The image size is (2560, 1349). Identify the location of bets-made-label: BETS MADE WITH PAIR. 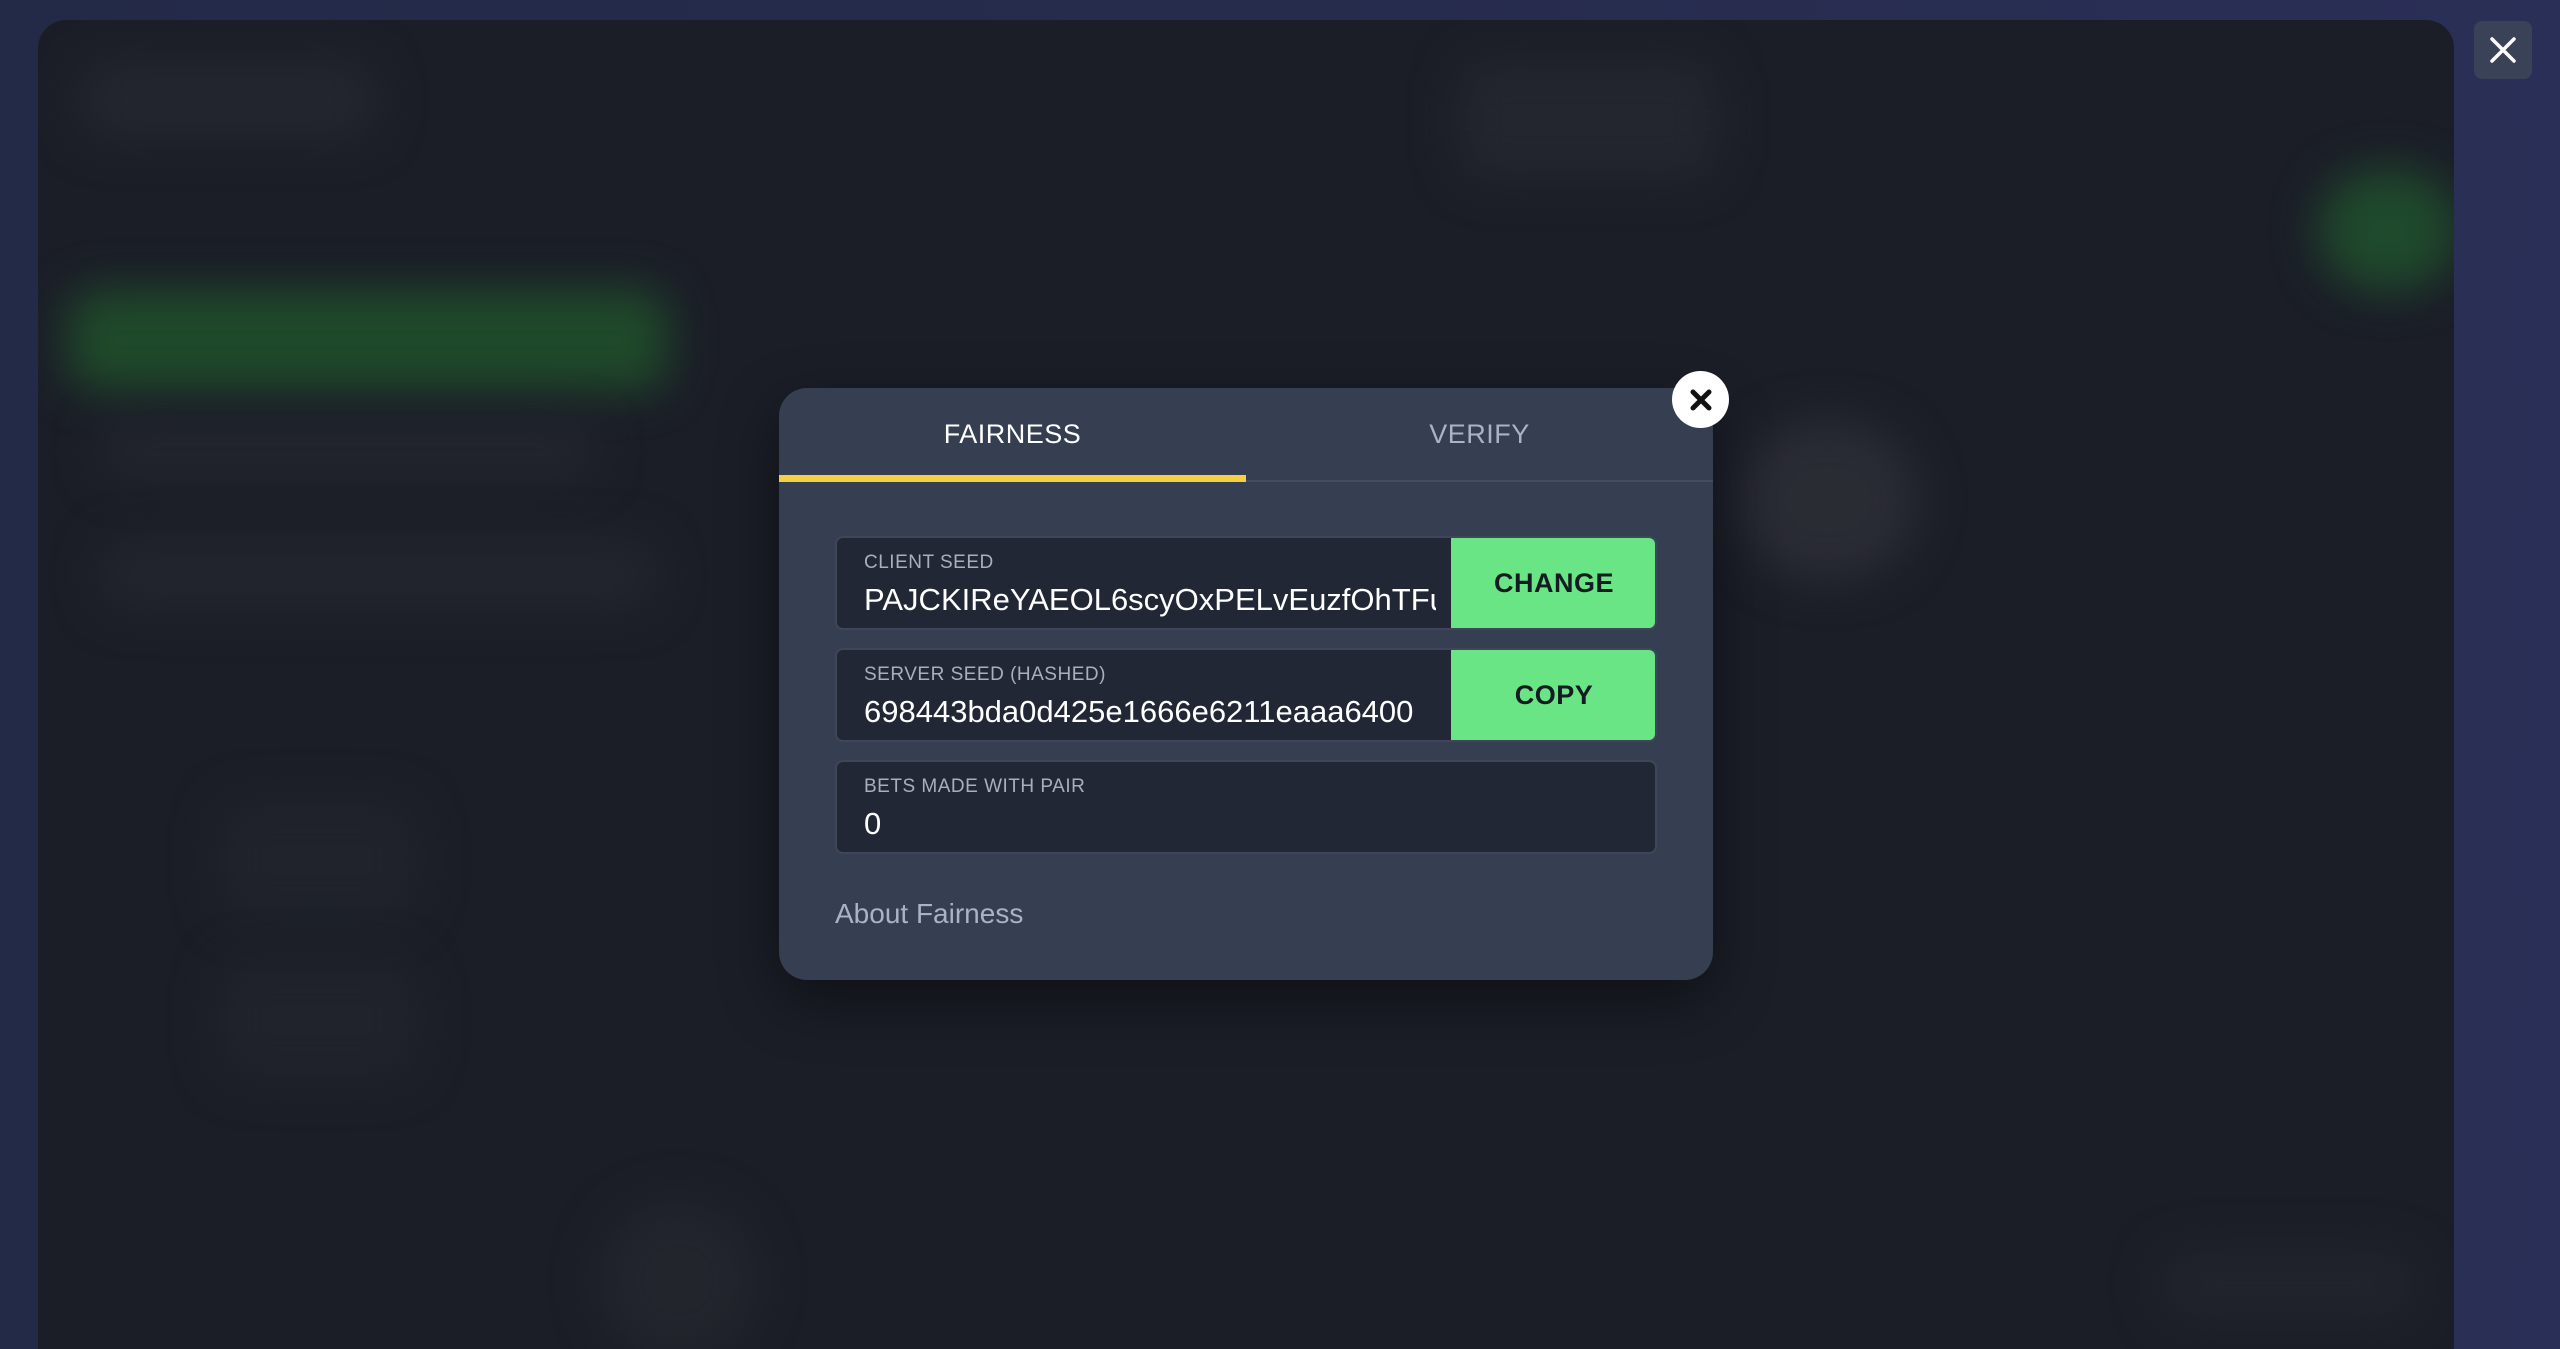
(975, 786).